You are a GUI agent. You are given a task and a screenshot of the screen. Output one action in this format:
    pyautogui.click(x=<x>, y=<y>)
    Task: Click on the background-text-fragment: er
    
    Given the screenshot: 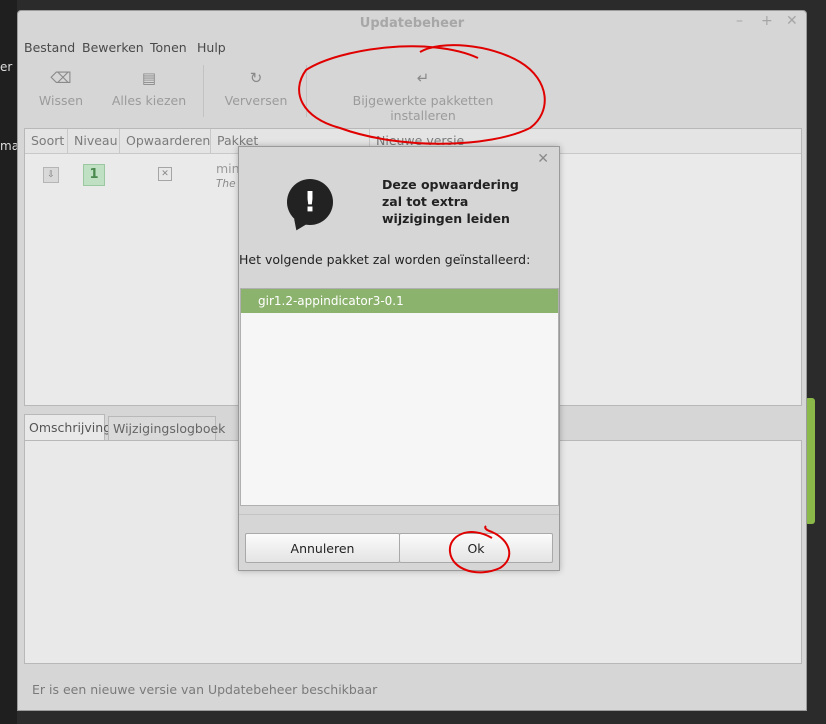 What is the action you would take?
    pyautogui.click(x=6, y=67)
    